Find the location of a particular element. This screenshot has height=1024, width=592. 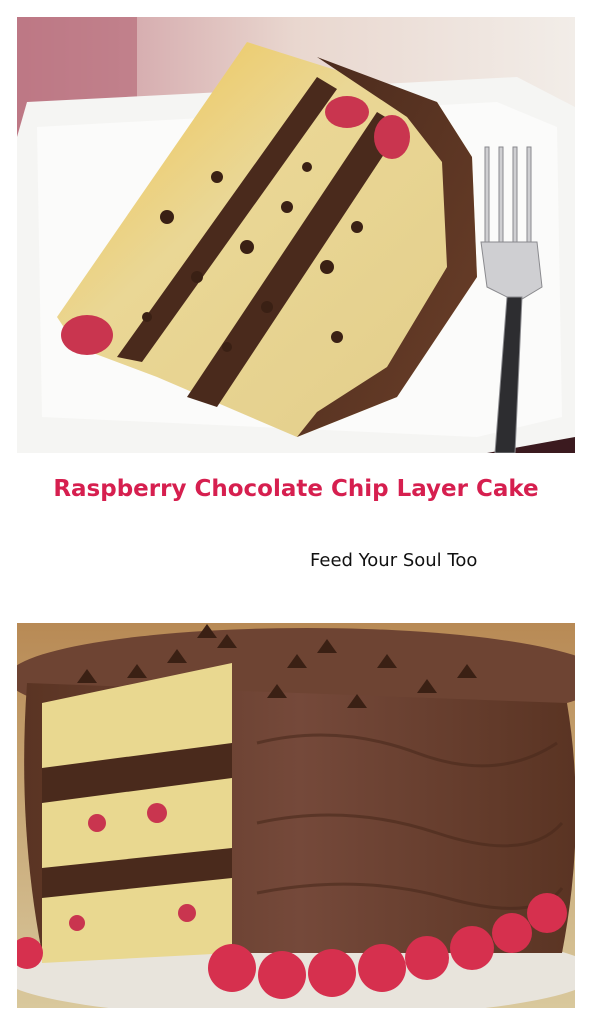

recipe-title: Raspberry Chocolate Chip Layer Cake is located at coordinates (296, 489).